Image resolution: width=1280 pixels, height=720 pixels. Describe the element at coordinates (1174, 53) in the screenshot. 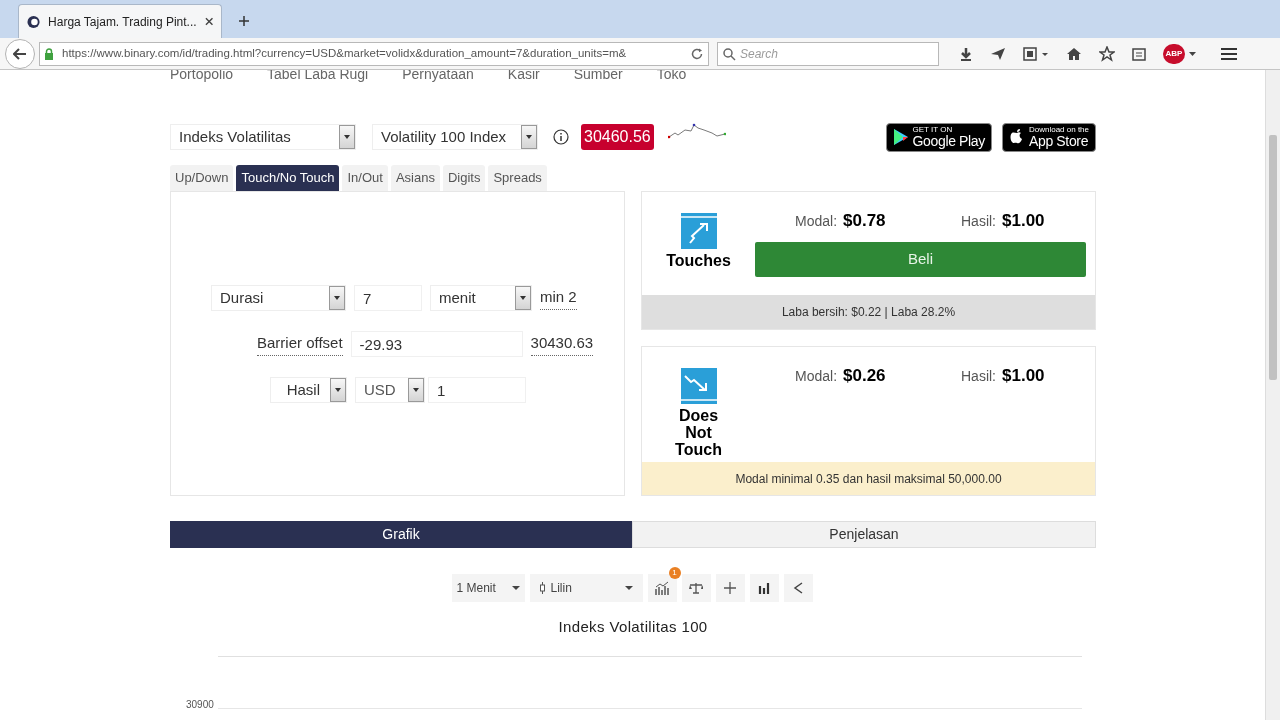

I see `adblock-button: ABP` at that location.